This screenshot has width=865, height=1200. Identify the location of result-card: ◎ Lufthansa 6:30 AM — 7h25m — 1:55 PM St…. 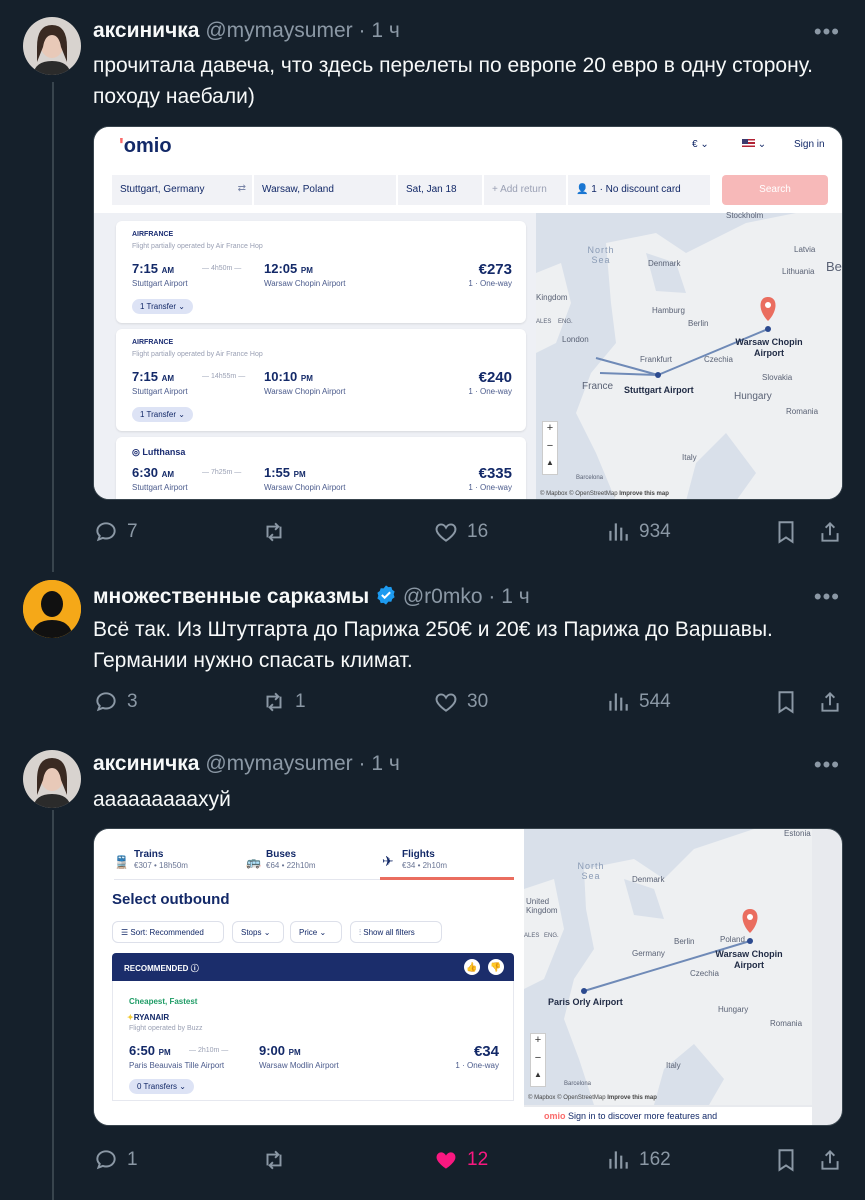
(321, 468).